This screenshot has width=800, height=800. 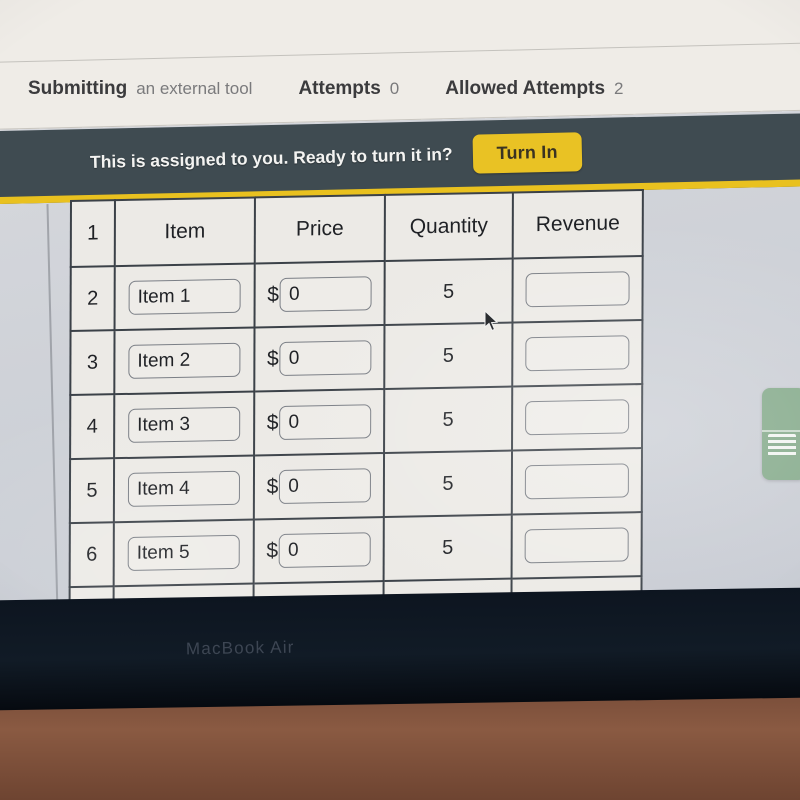 What do you see at coordinates (78, 88) in the screenshot?
I see `submitting-label: Submitting` at bounding box center [78, 88].